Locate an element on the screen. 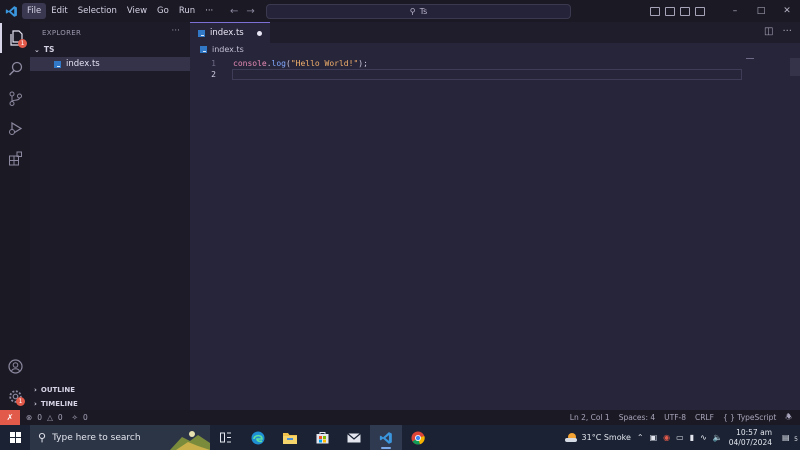 The width and height of the screenshot is (800, 450). clock: 10:57 am 04/07/2024 is located at coordinates (750, 438).